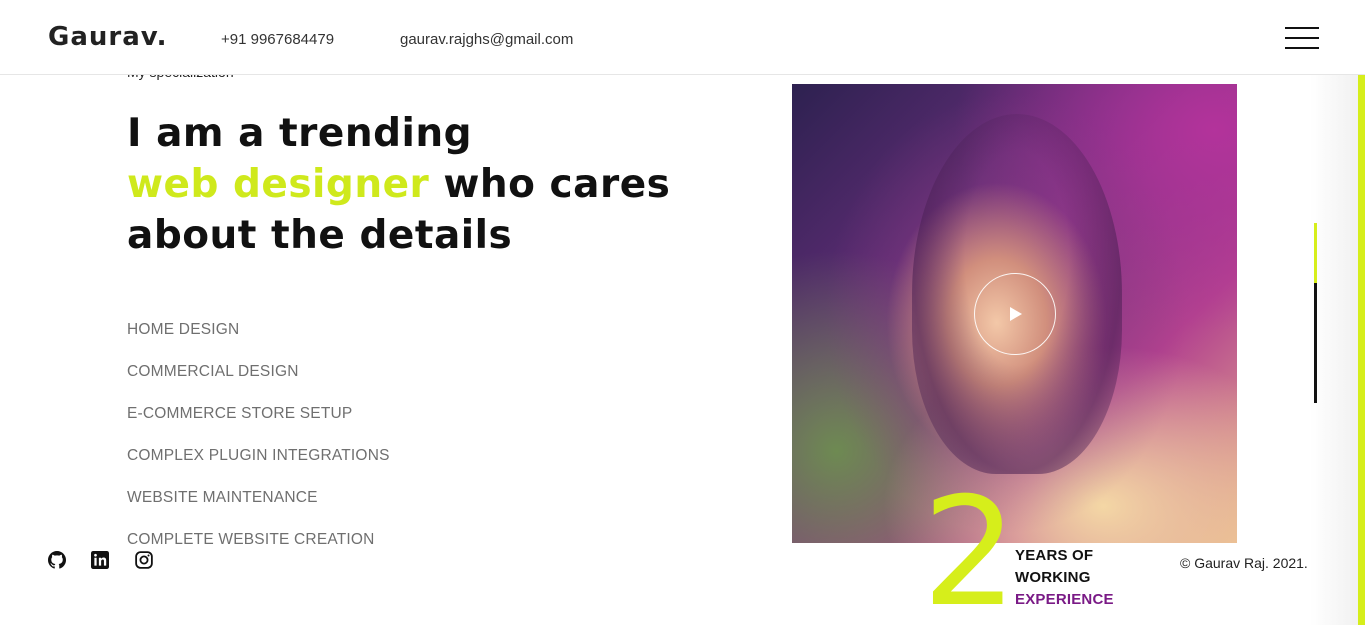 This screenshot has height=625, width=1365. I want to click on headline-line-1: I am a trending, so click(300, 133).